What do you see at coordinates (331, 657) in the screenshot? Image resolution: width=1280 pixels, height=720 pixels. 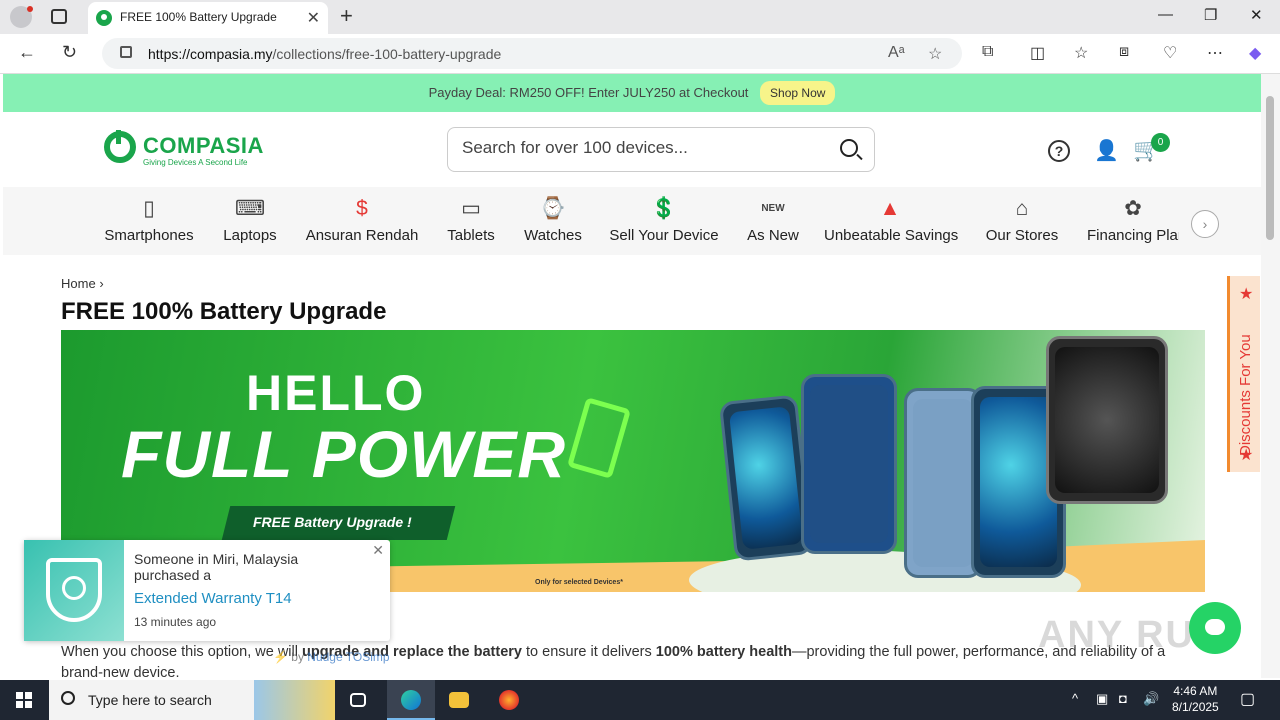 I see `notification-credit: ⚡ by Nudge TOSimp` at bounding box center [331, 657].